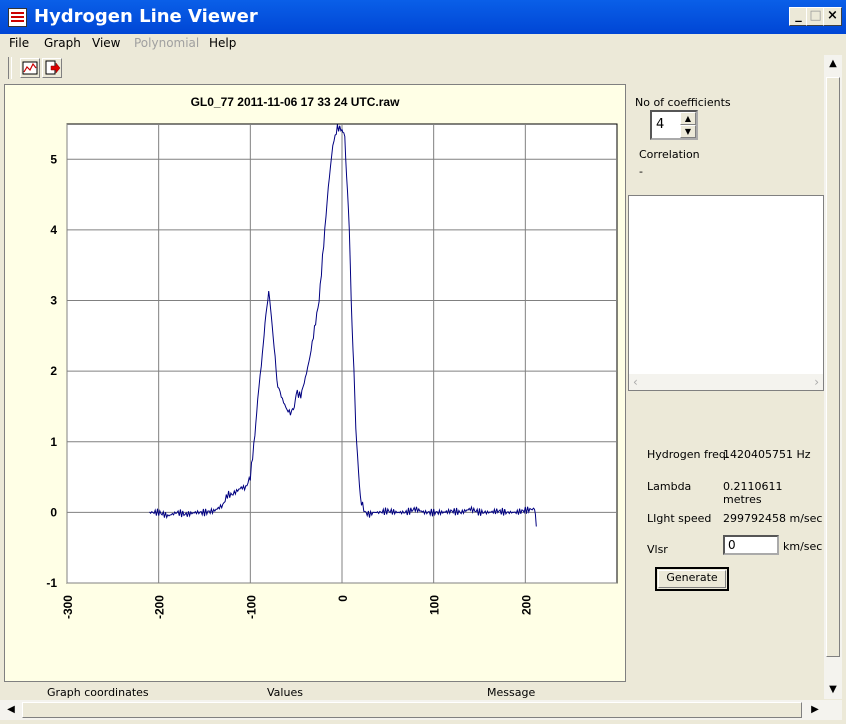 This screenshot has width=846, height=724. I want to click on app-icon, so click(17, 17).